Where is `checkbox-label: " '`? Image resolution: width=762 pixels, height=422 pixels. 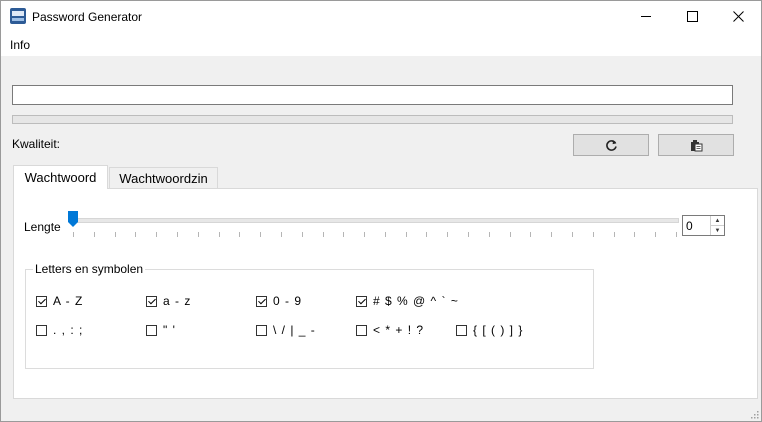 checkbox-label: " ' is located at coordinates (169, 330).